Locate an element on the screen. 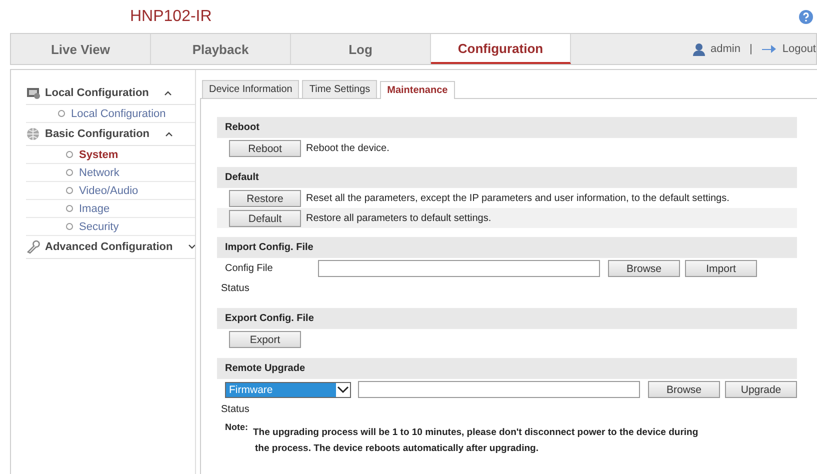  nav-tab: Configuration is located at coordinates (501, 49).